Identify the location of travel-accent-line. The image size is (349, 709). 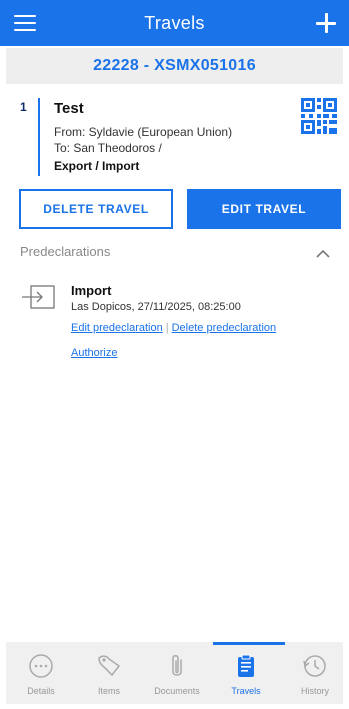
(39, 137).